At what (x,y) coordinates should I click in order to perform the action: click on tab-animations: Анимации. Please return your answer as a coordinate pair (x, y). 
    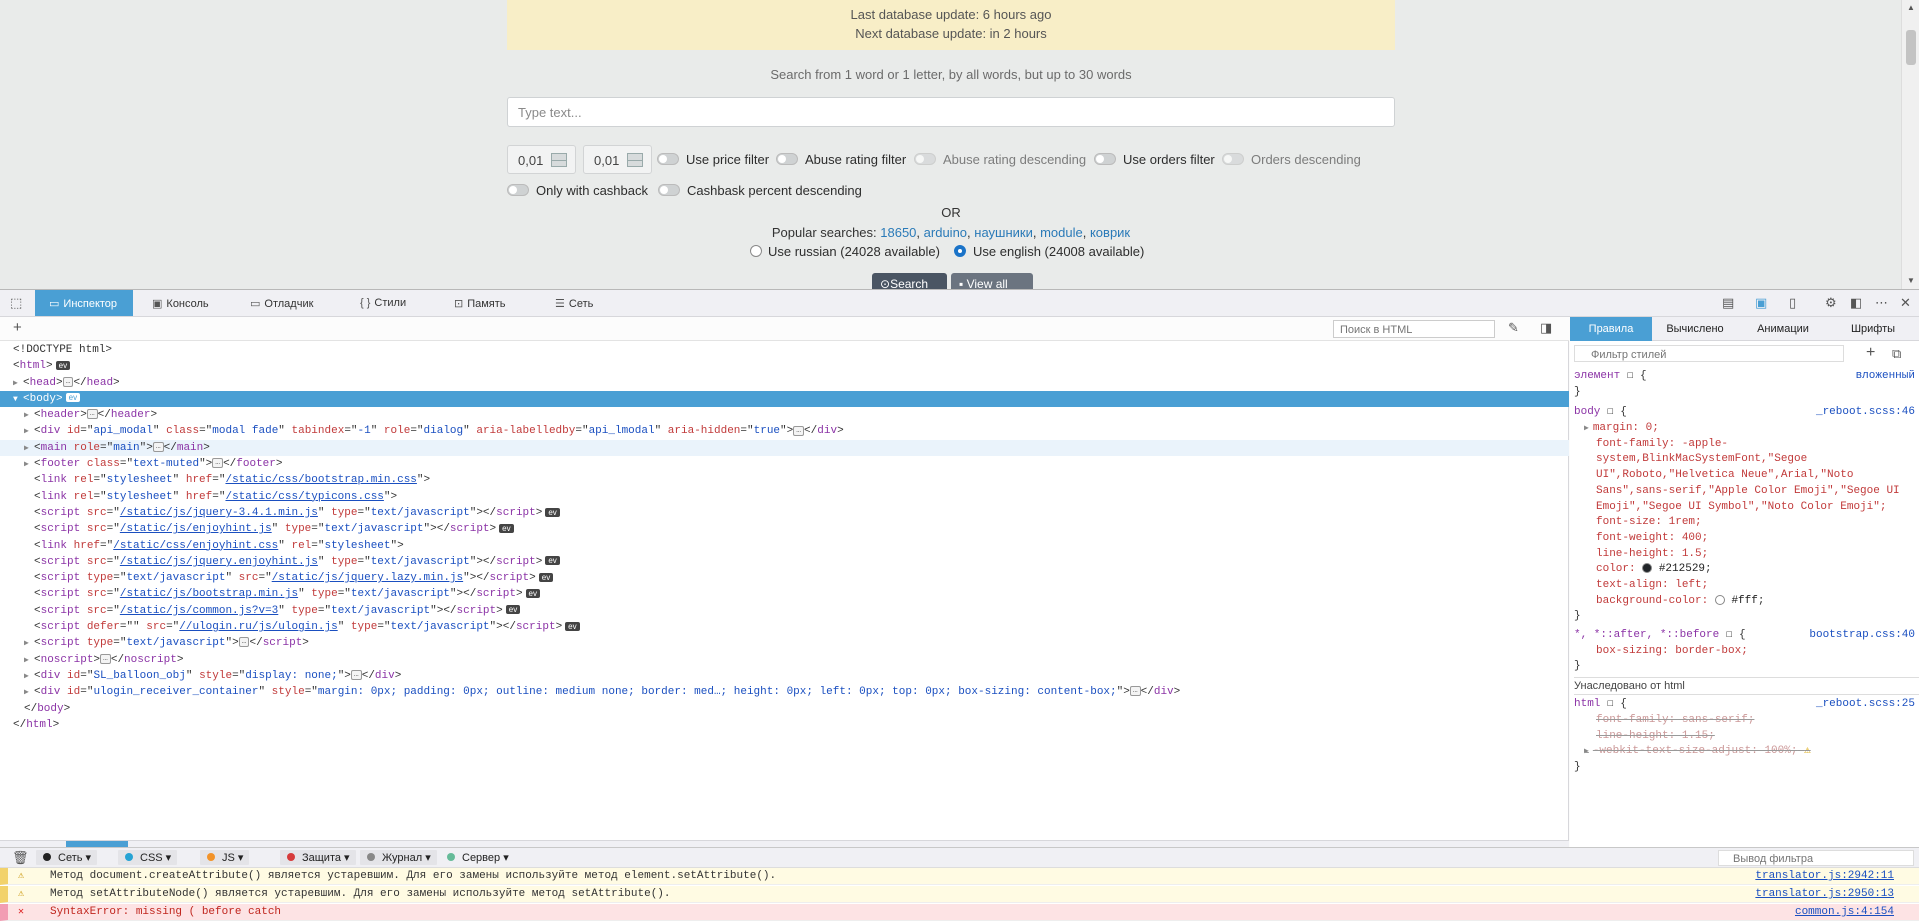
    Looking at the image, I should click on (1783, 329).